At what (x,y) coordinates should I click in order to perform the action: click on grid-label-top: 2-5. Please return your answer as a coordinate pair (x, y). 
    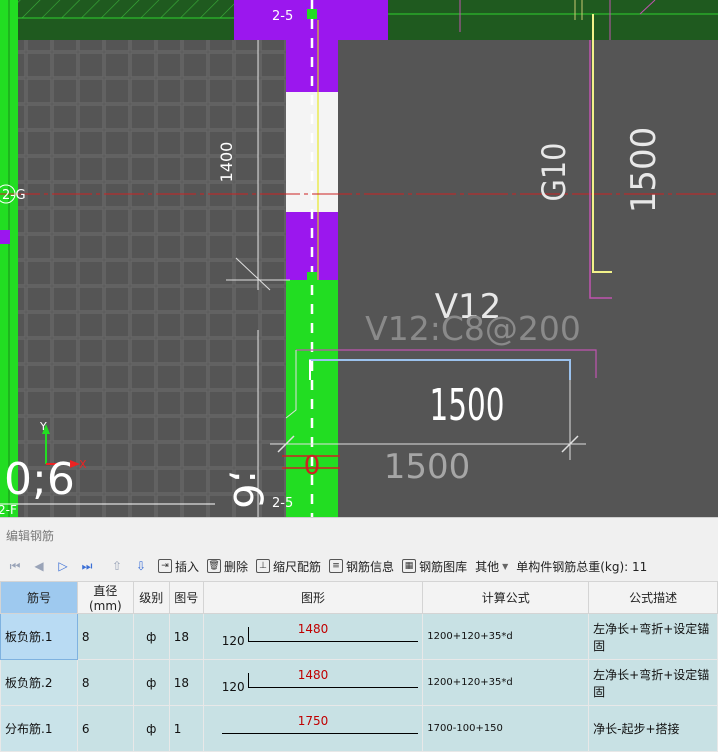
    Looking at the image, I should click on (282, 16).